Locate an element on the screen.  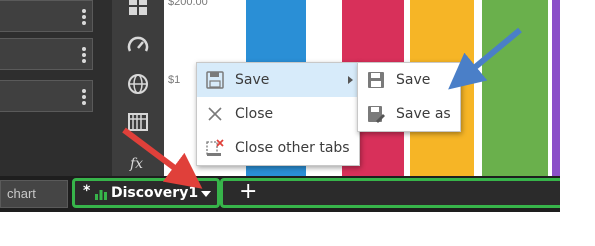
submenu-item-save: Save is located at coordinates (409, 80).